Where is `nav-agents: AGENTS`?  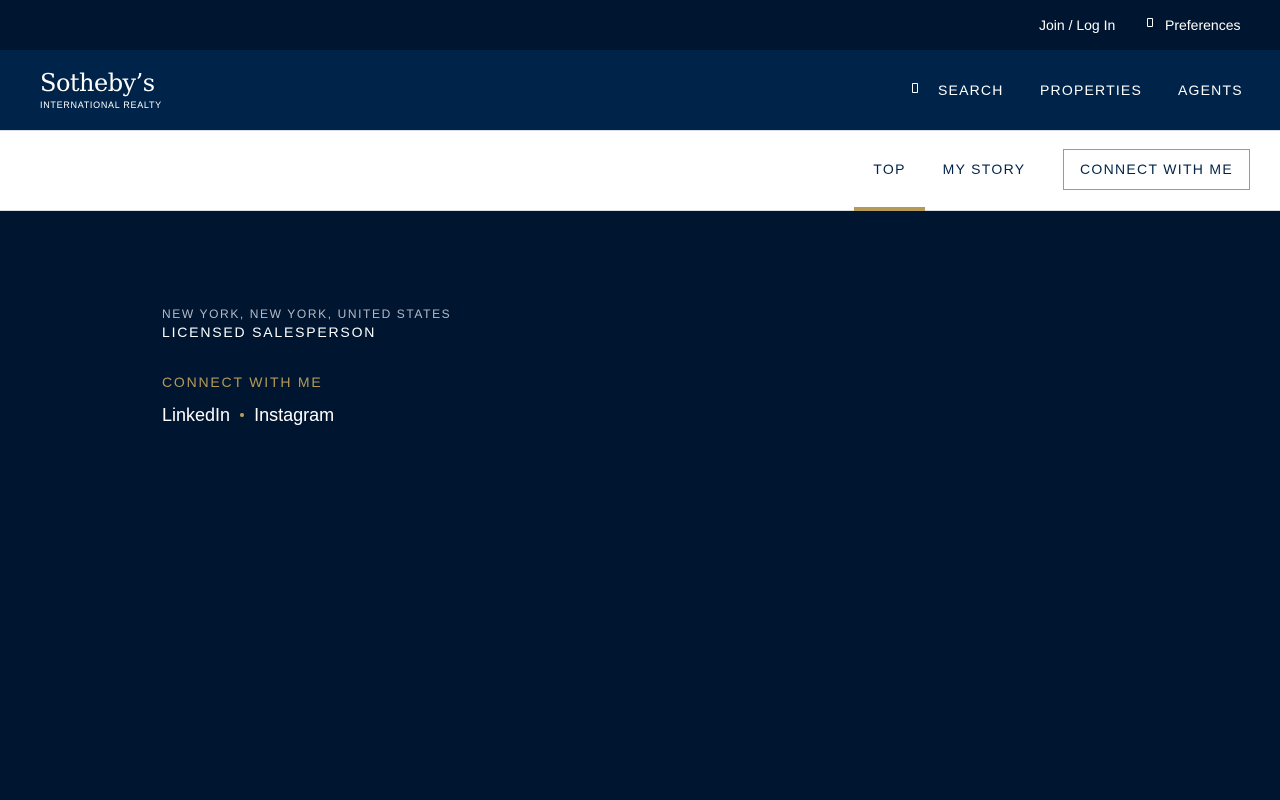
nav-agents: AGENTS is located at coordinates (1210, 90).